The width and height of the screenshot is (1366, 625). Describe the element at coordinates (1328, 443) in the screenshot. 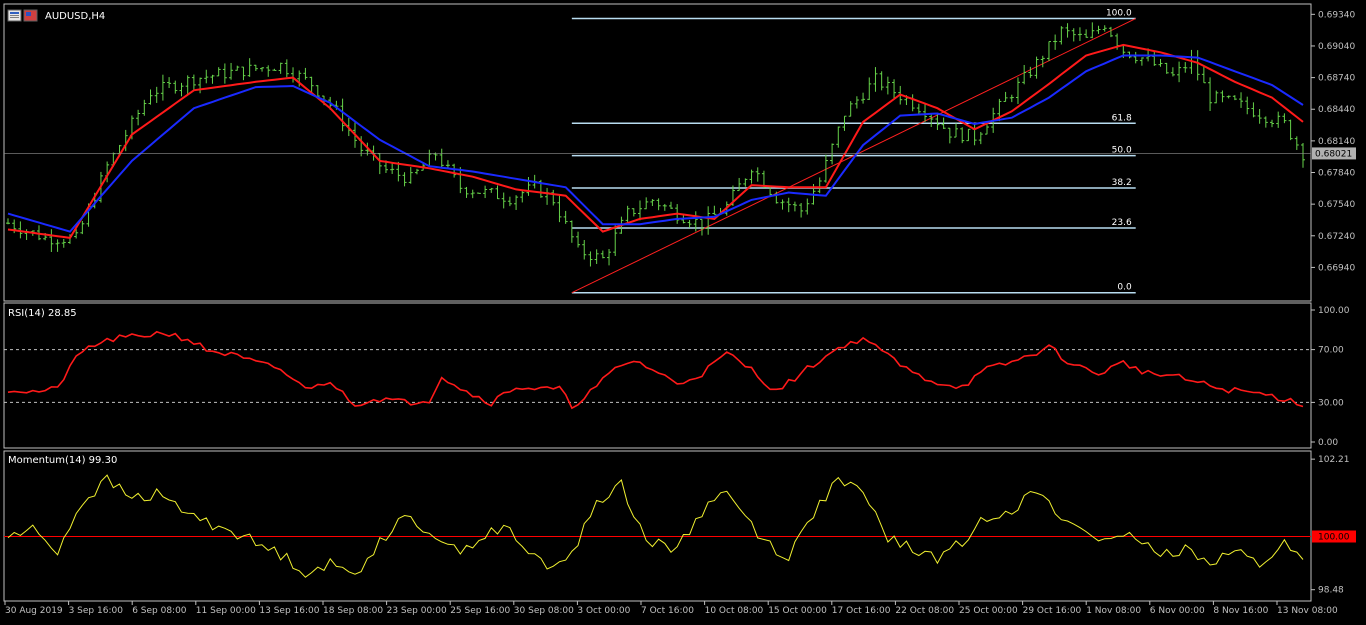

I see `rsi-axis-label: 0.00` at that location.